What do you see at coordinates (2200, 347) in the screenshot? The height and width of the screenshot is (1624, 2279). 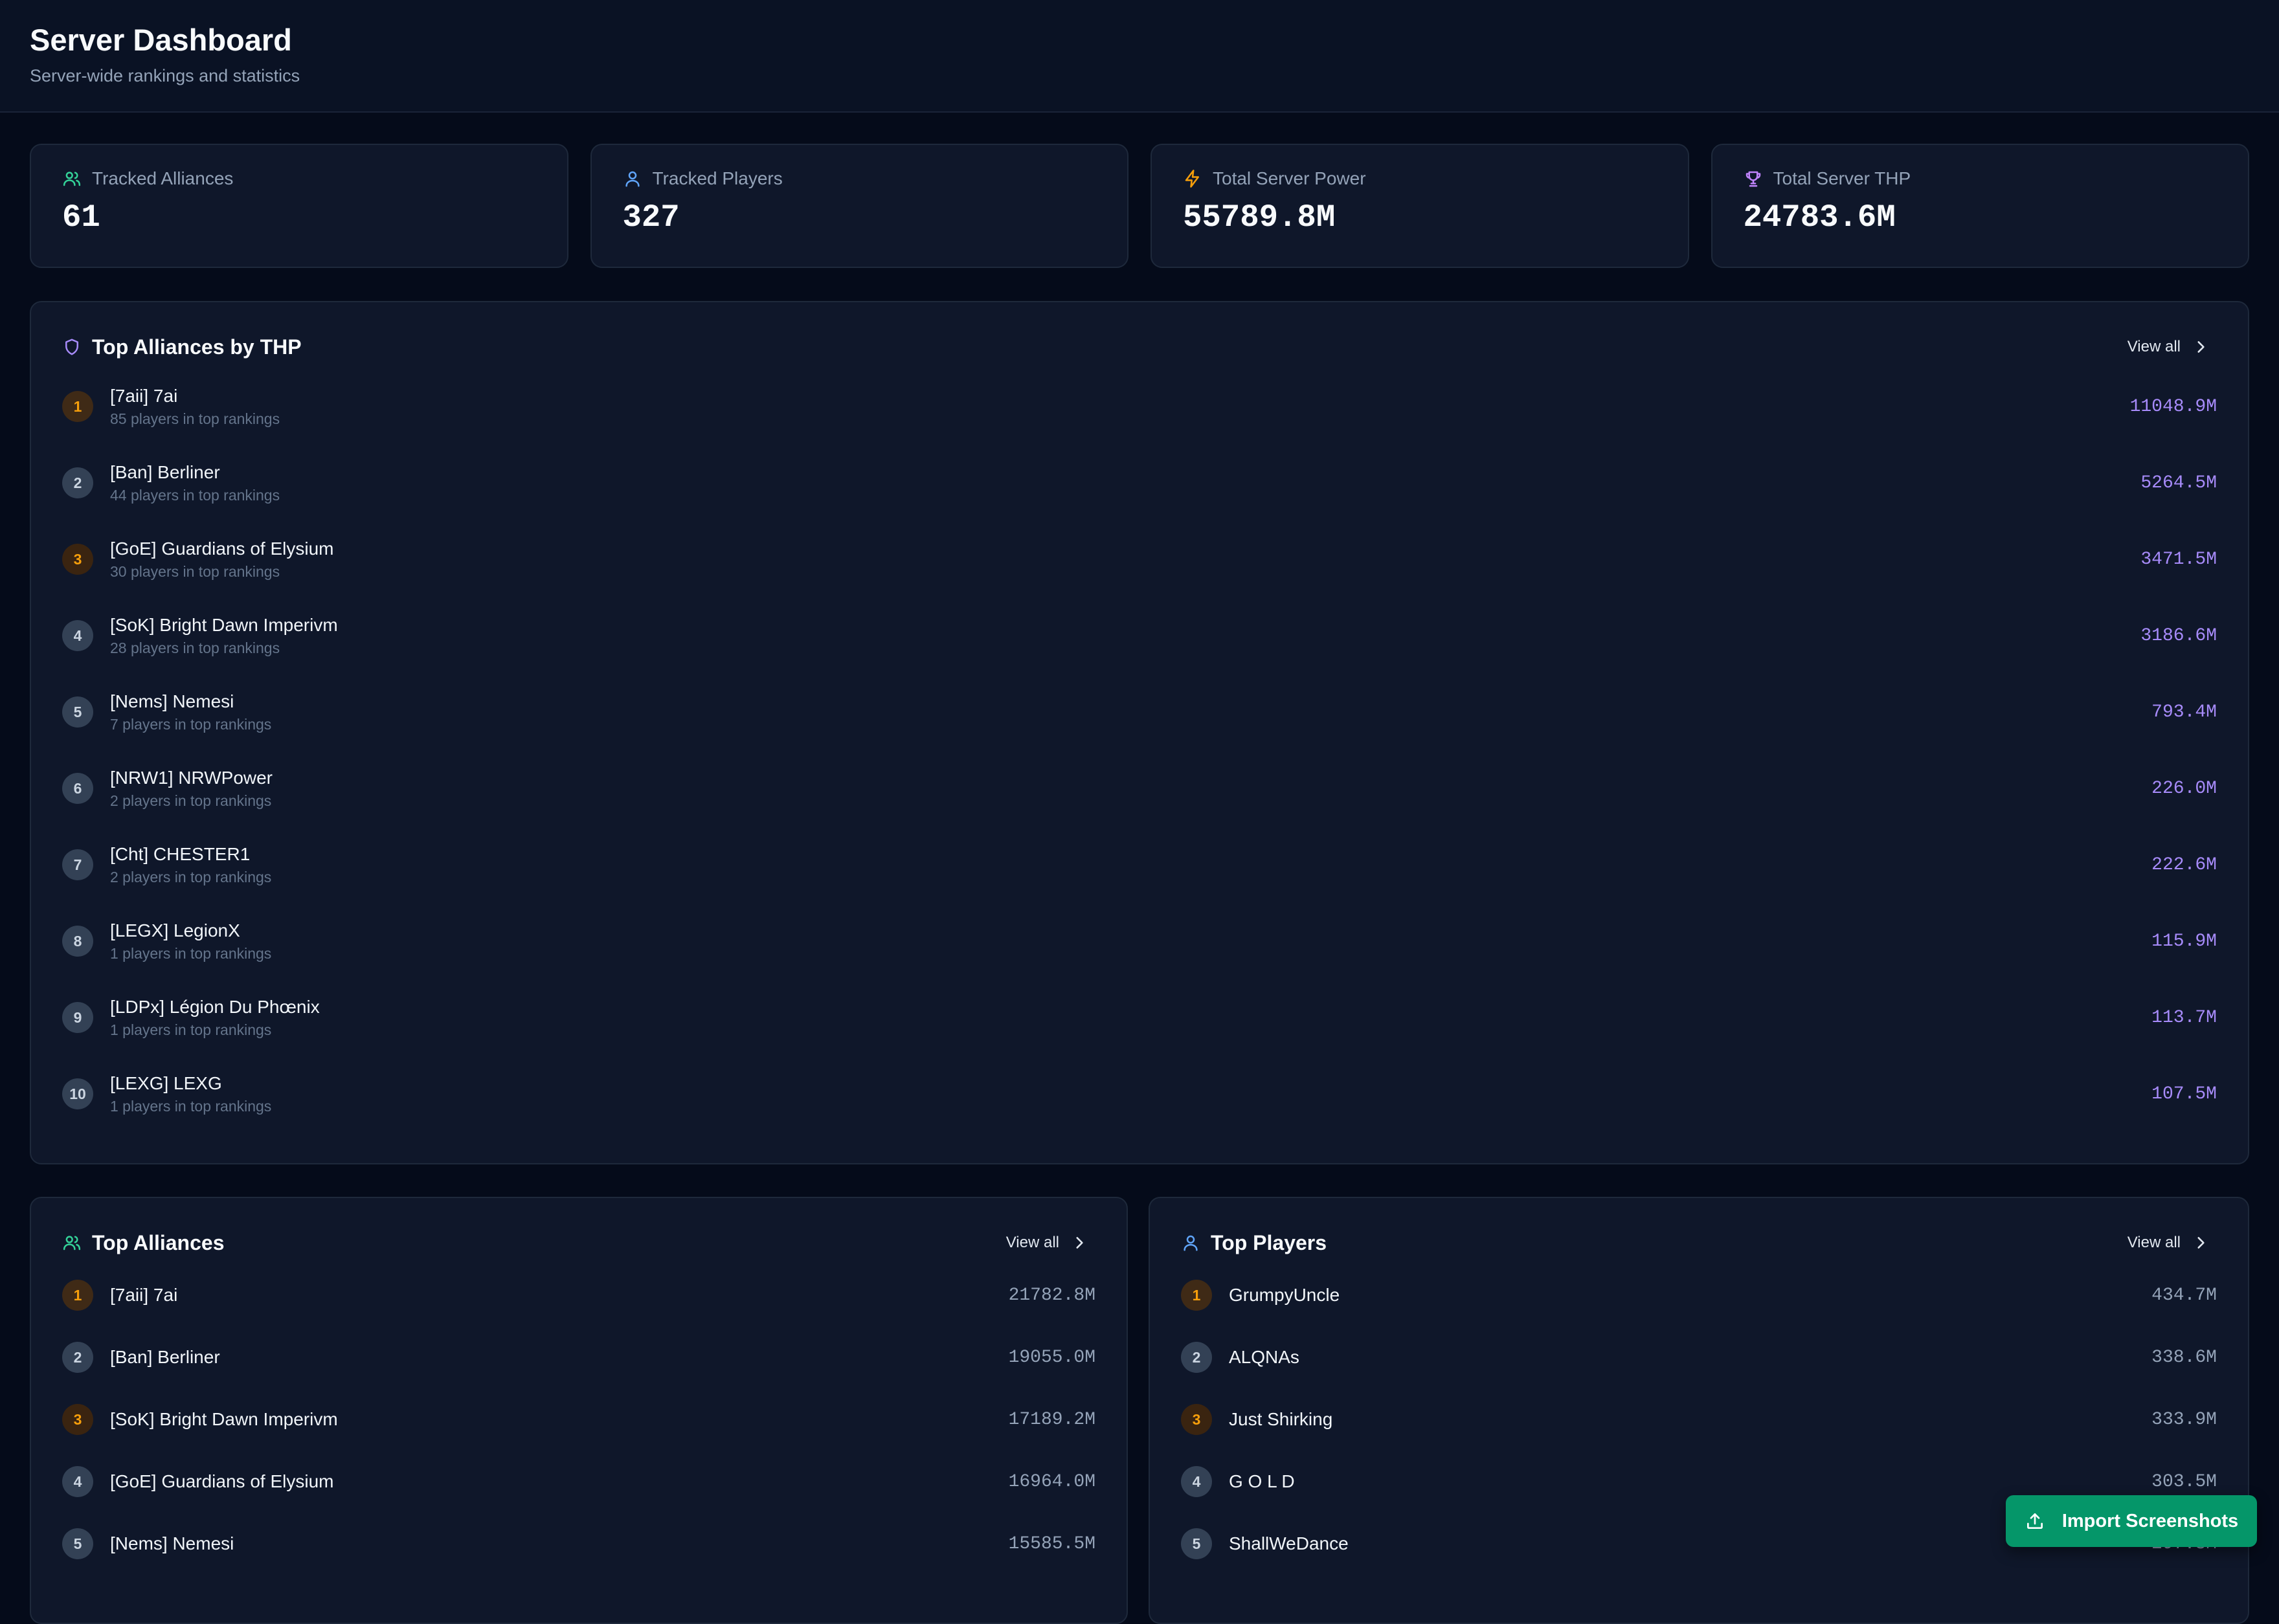 I see `chevron-right-icon` at bounding box center [2200, 347].